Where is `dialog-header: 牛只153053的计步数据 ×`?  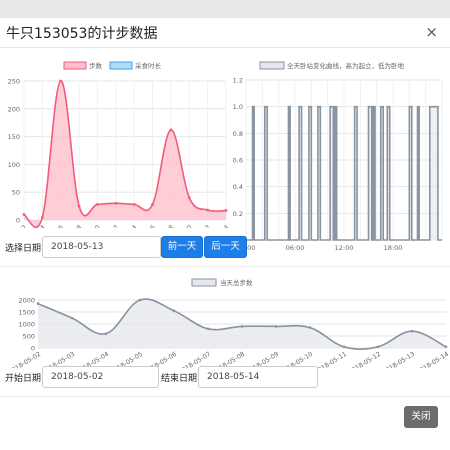 dialog-header: 牛只153053的计步数据 × is located at coordinates (225, 33).